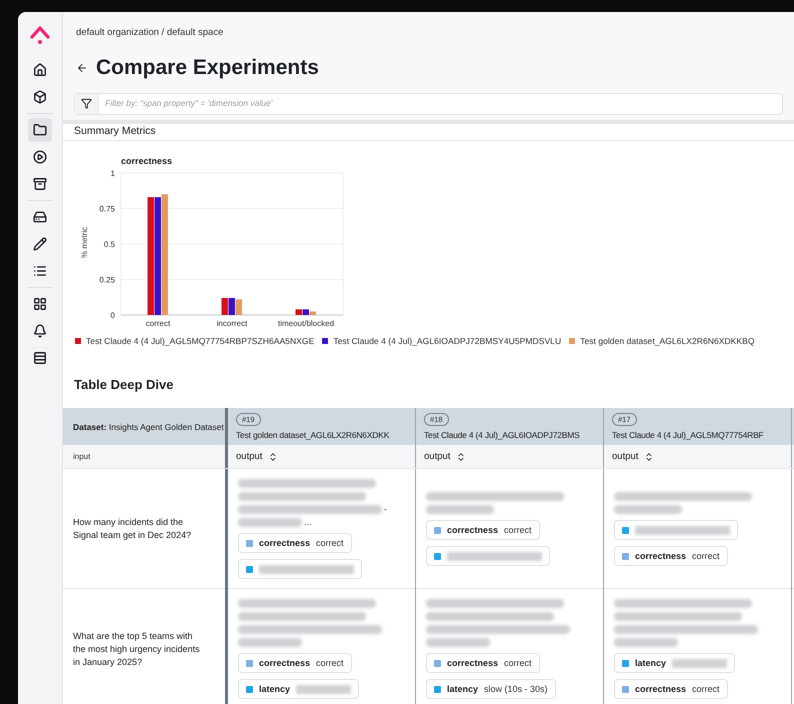  Describe the element at coordinates (306, 323) in the screenshot. I see `tick-label: timeout/blocked` at that location.